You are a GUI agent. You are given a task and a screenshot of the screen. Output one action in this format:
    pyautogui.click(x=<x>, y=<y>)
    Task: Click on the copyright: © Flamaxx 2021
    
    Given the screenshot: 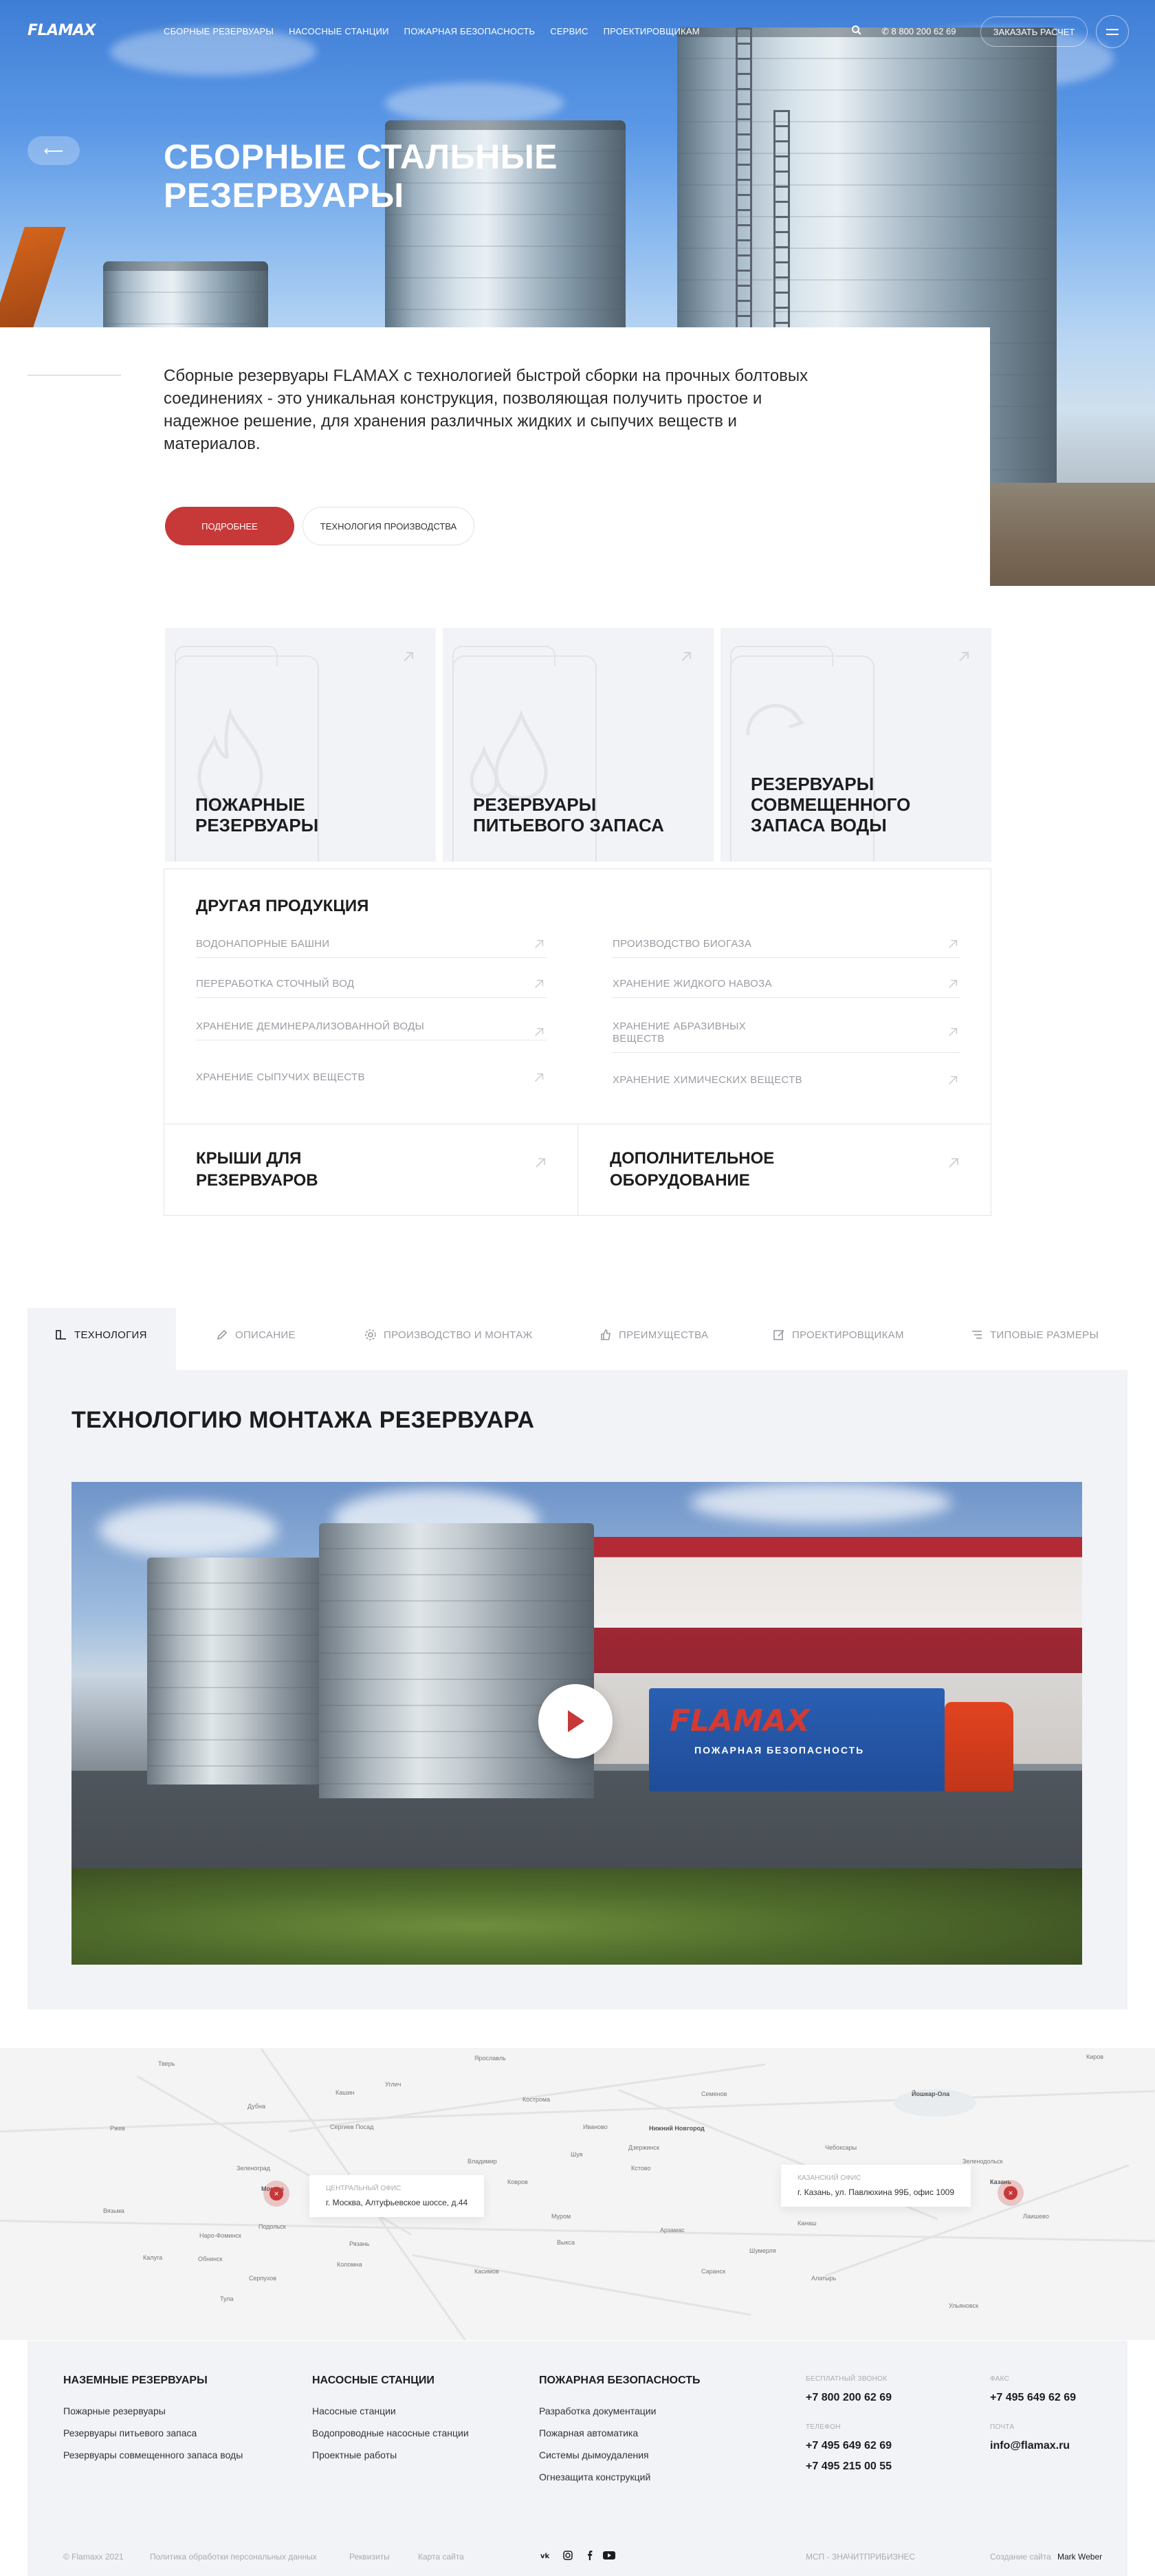 What is the action you would take?
    pyautogui.click(x=93, y=2557)
    